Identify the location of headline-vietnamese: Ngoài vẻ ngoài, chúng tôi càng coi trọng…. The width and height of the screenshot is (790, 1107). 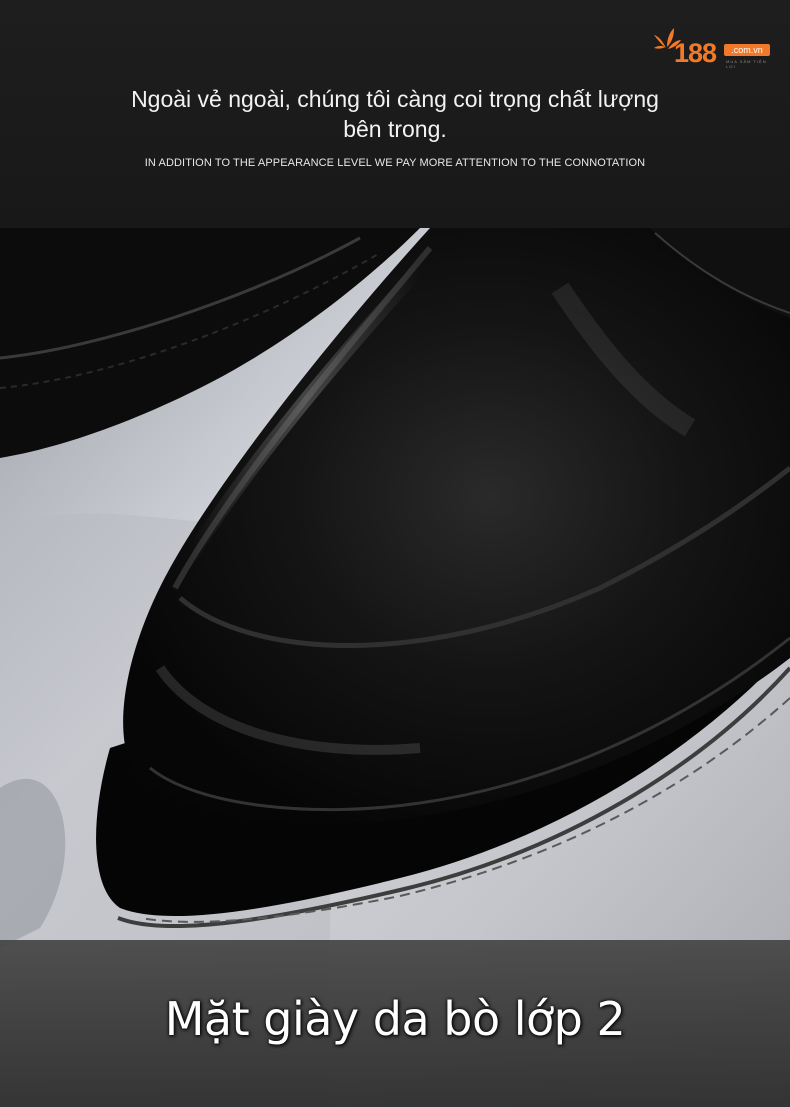
(395, 114).